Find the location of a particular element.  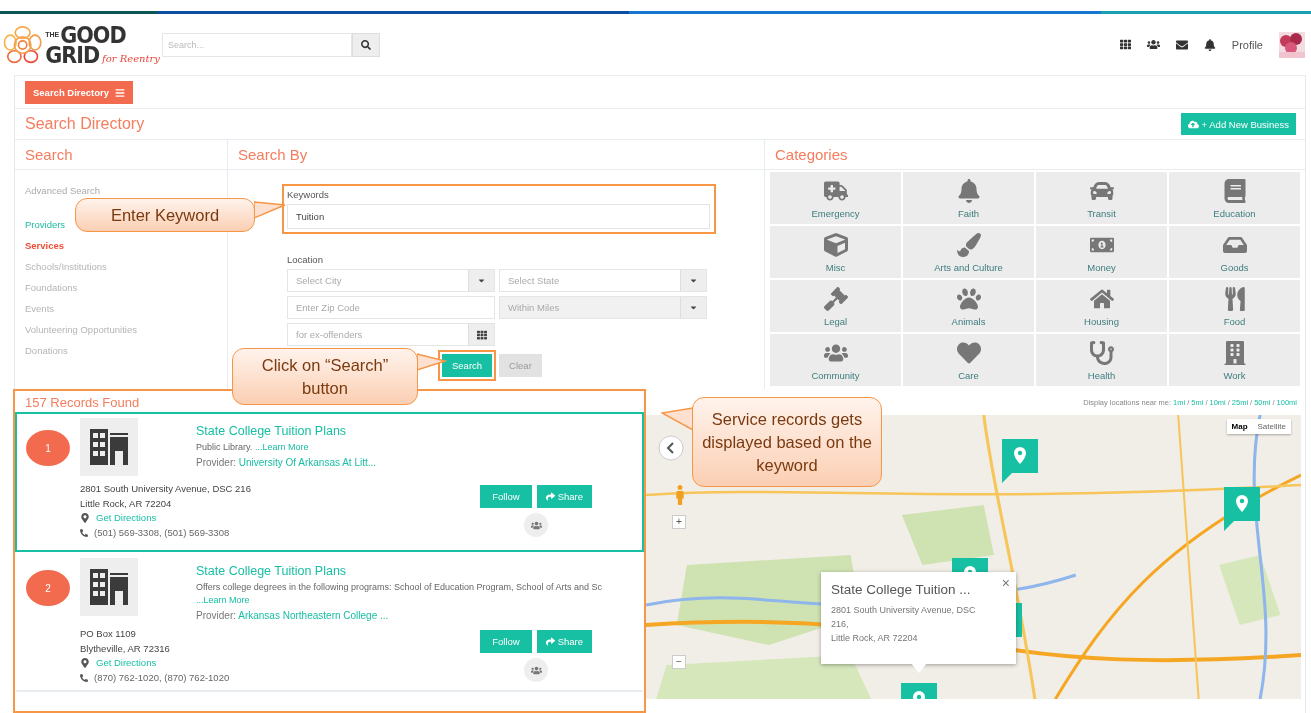

section-heading: Search By is located at coordinates (496, 155).